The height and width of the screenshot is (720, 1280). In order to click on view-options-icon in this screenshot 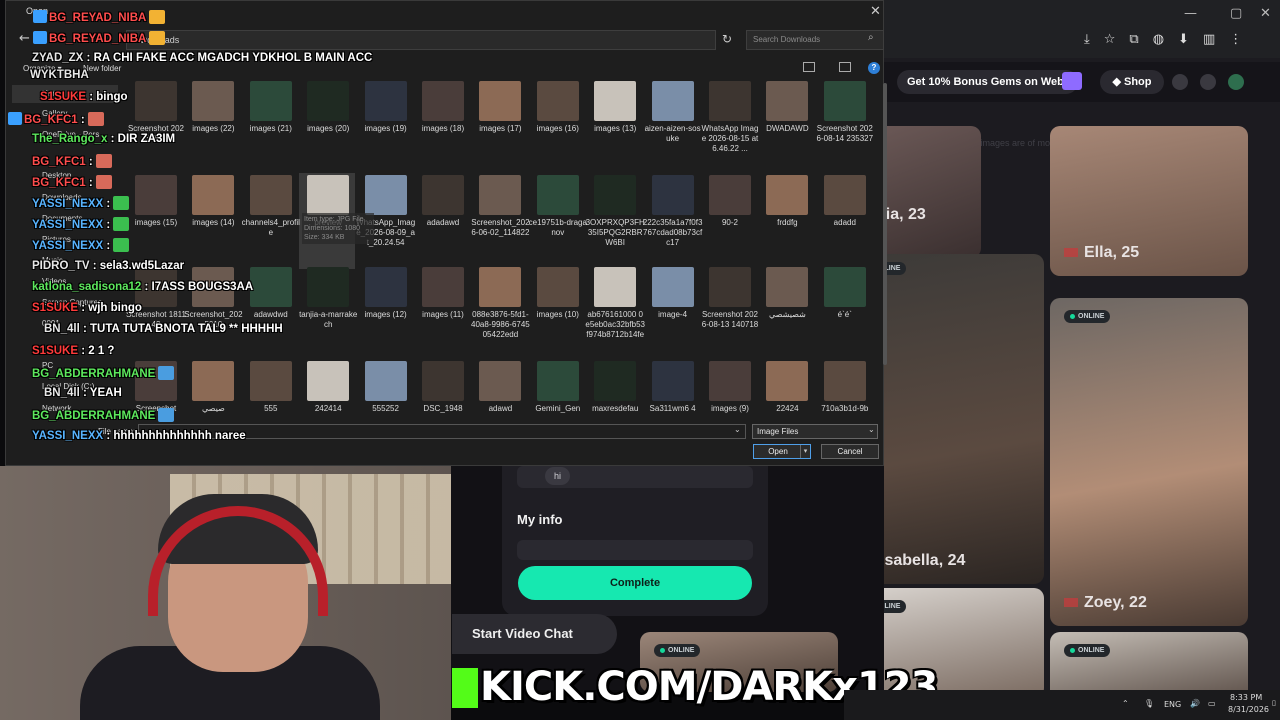, I will do `click(809, 67)`.